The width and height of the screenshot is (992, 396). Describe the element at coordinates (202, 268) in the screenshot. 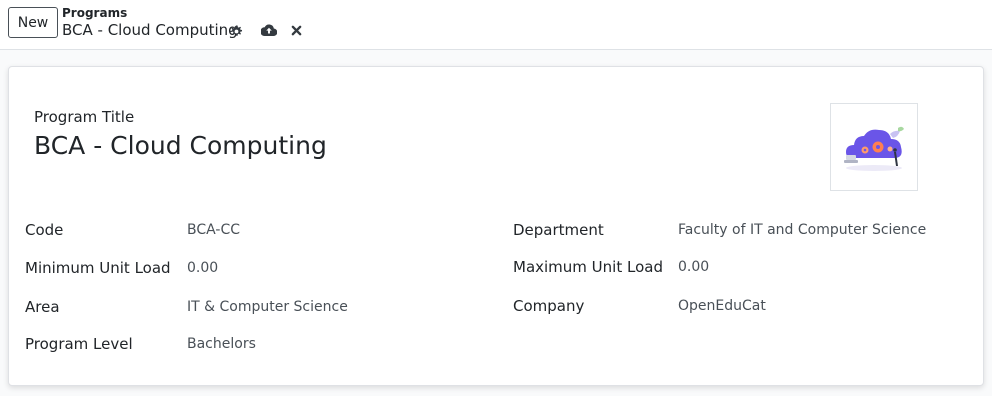

I see `min-unit-load-field: 0.00` at that location.